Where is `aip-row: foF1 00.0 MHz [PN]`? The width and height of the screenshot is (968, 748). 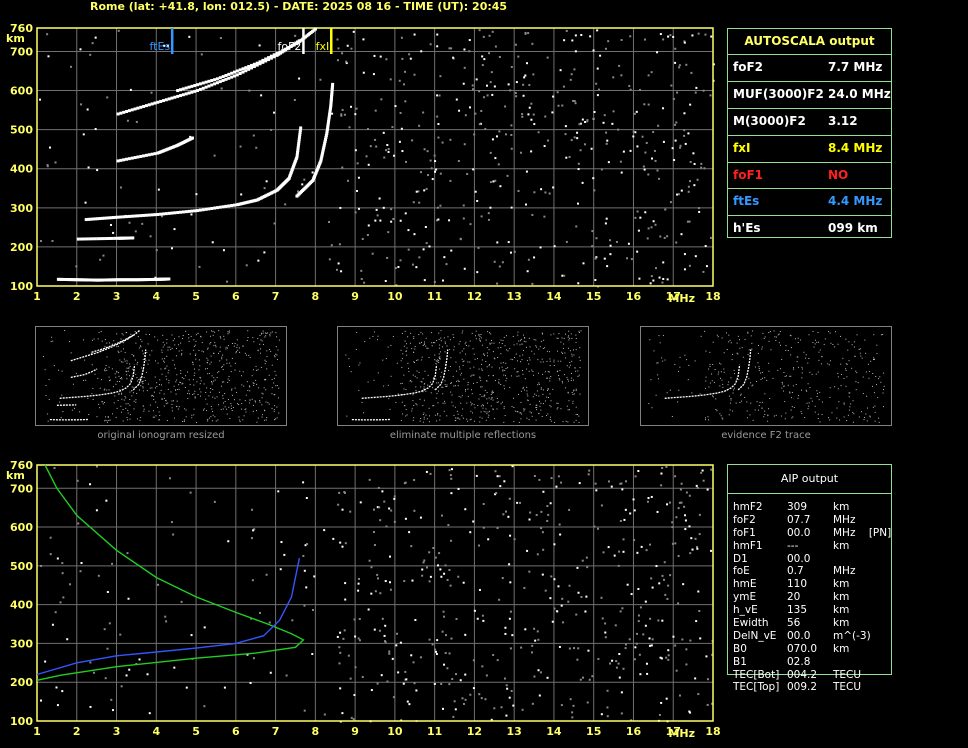
aip-row: foF1 00.0 MHz [PN] is located at coordinates (833, 533).